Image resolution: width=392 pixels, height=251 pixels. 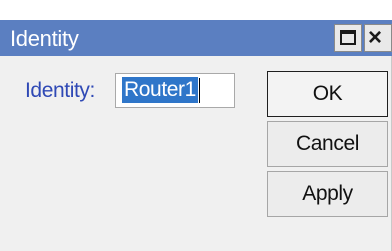 What do you see at coordinates (196, 10) in the screenshot?
I see `top-edge` at bounding box center [196, 10].